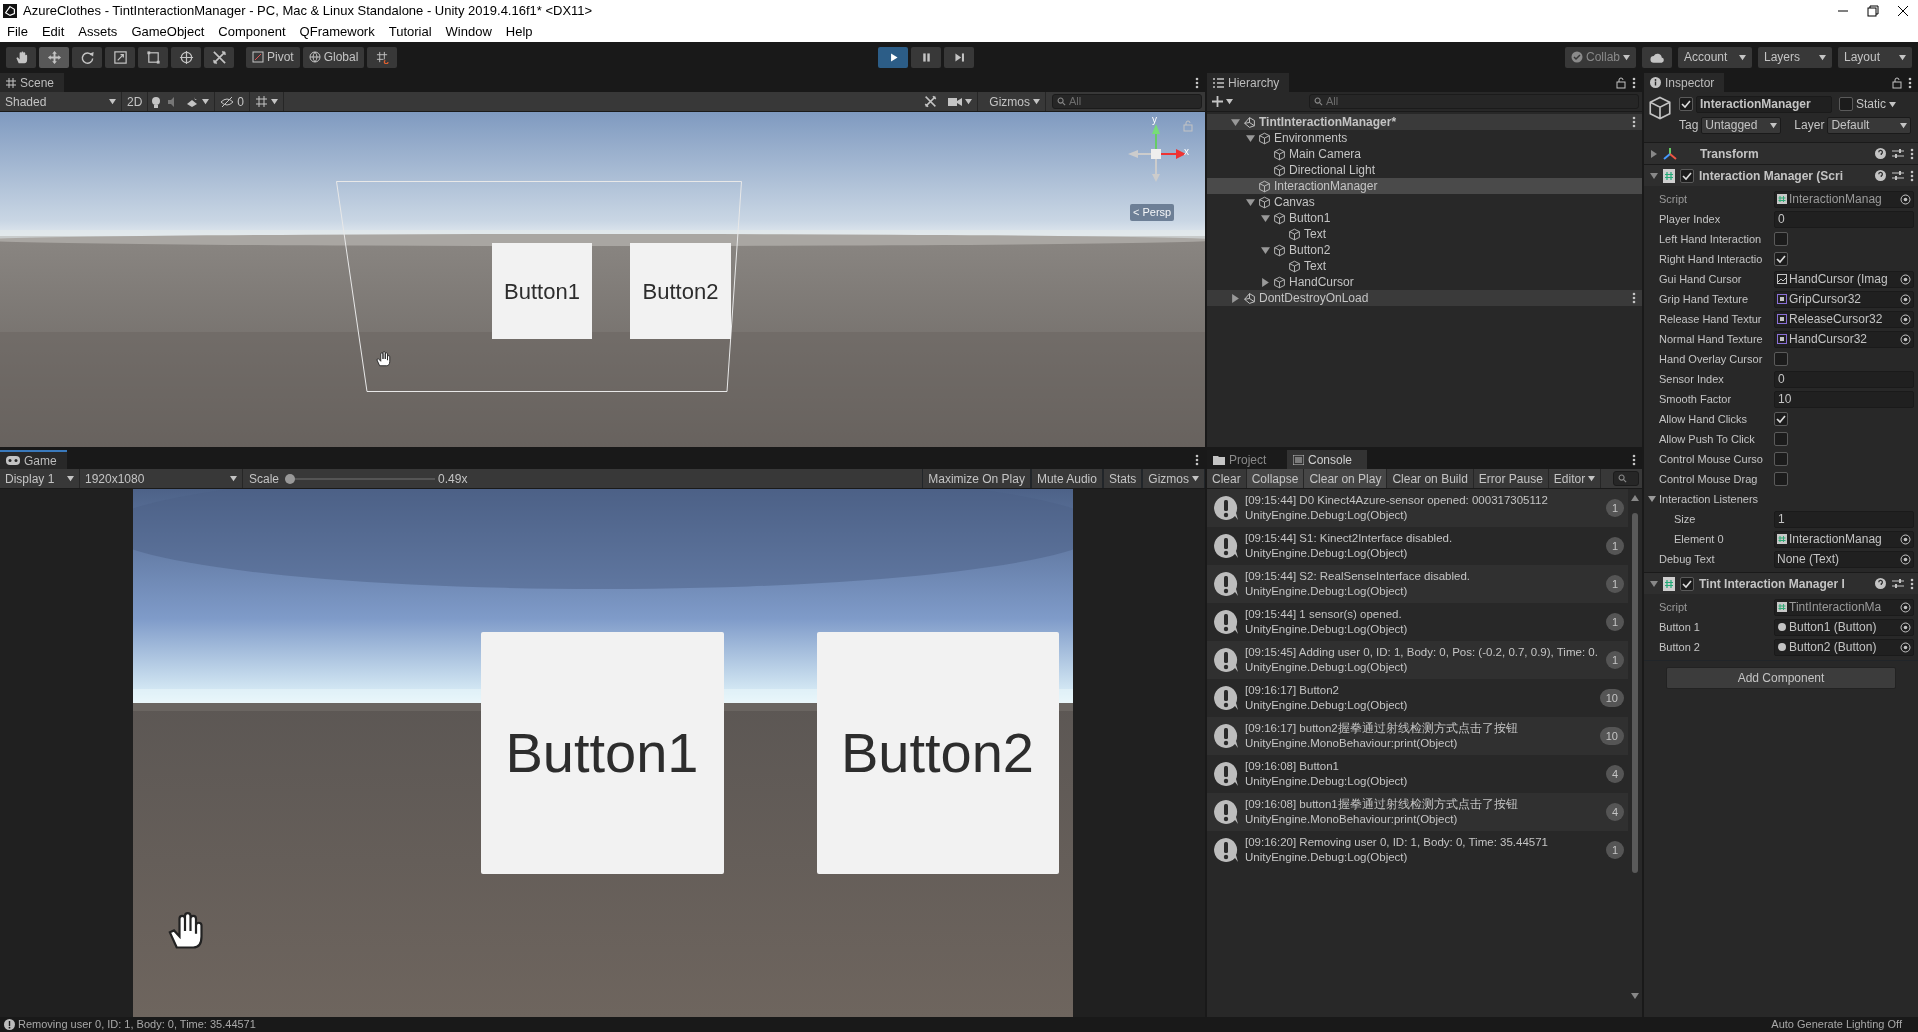  What do you see at coordinates (161, 478) in the screenshot?
I see `resolution-dropdown: 1920x1080` at bounding box center [161, 478].